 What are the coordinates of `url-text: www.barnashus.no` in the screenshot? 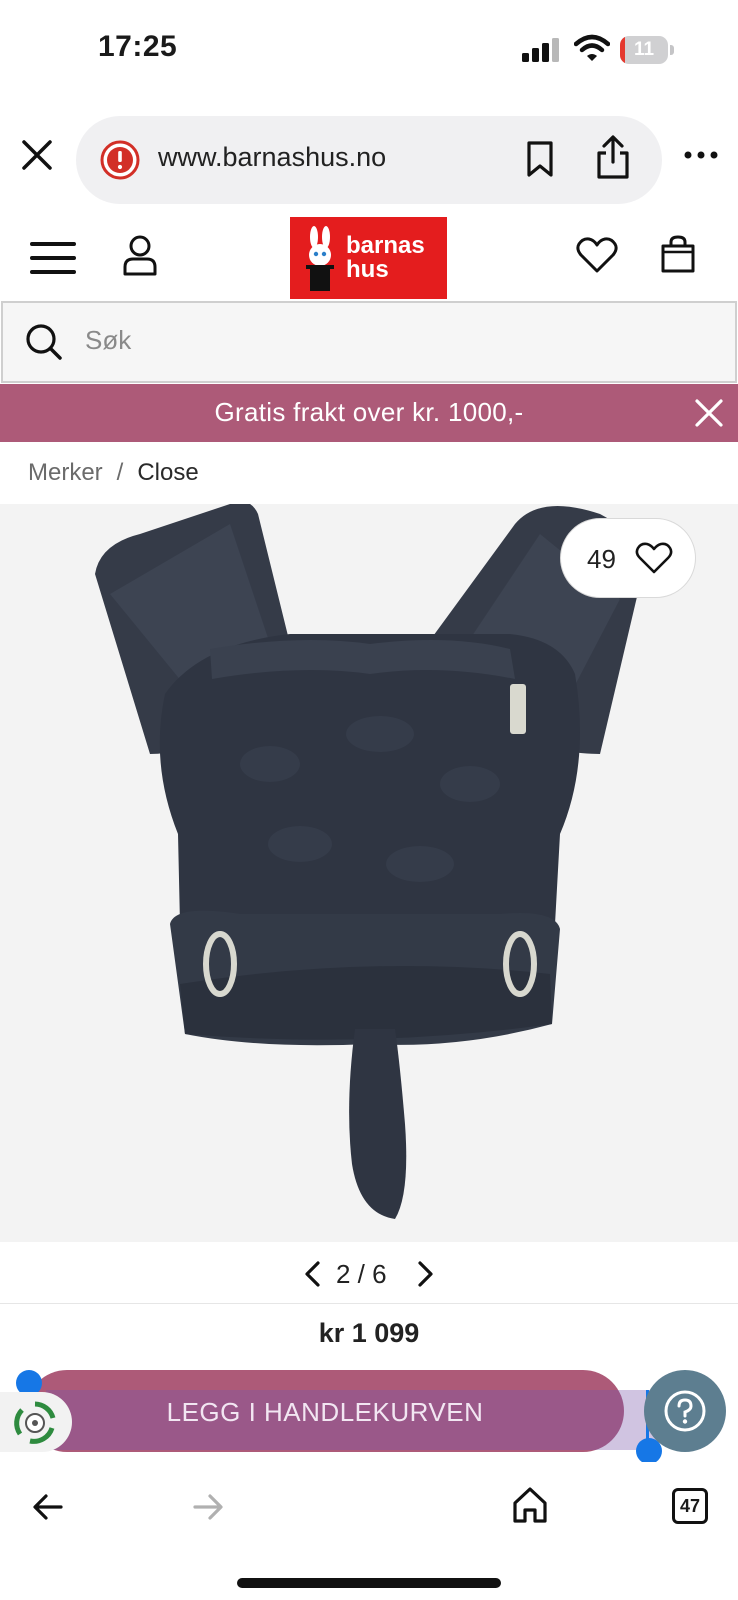 It's located at (272, 157).